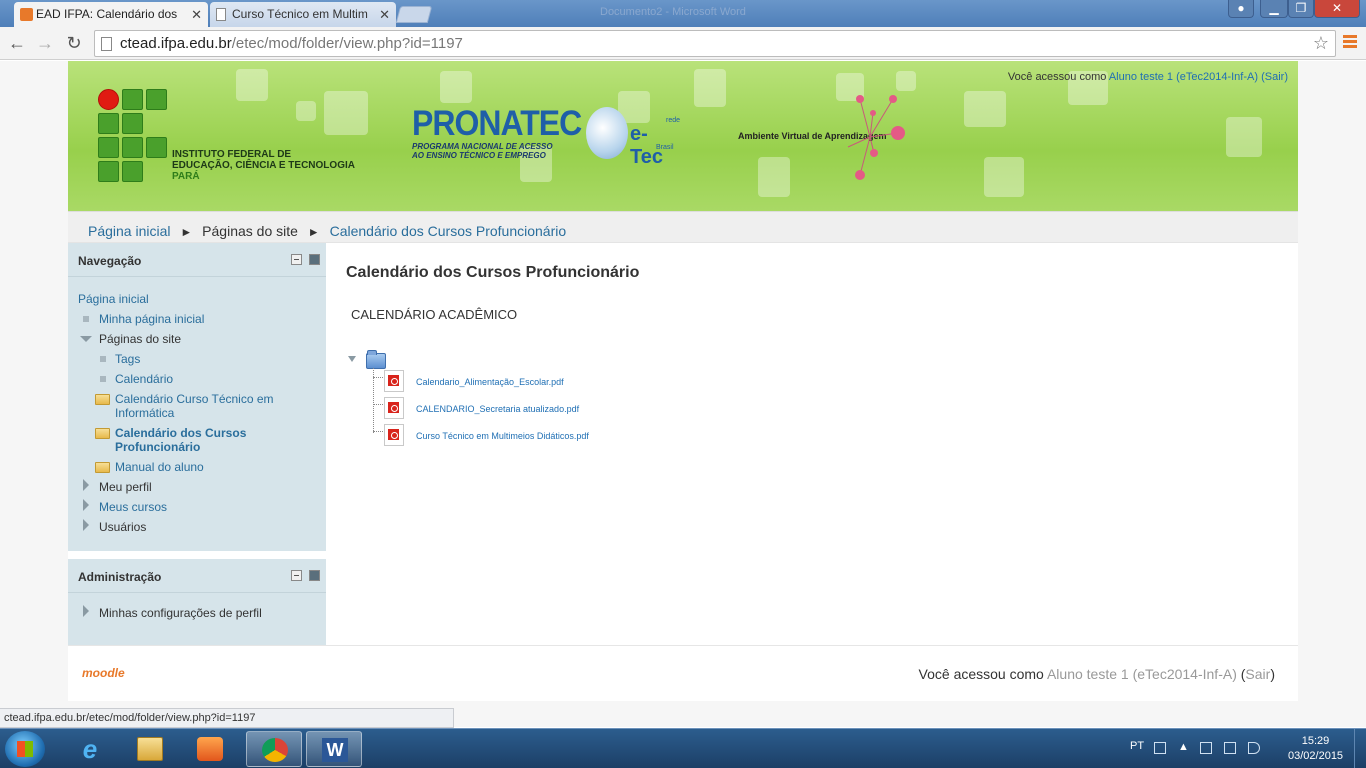 Image resolution: width=1366 pixels, height=768 pixels. What do you see at coordinates (479, 155) in the screenshot?
I see `pronatec-subtitle: AO ENSINO TÉCNICO E EMPREGO` at bounding box center [479, 155].